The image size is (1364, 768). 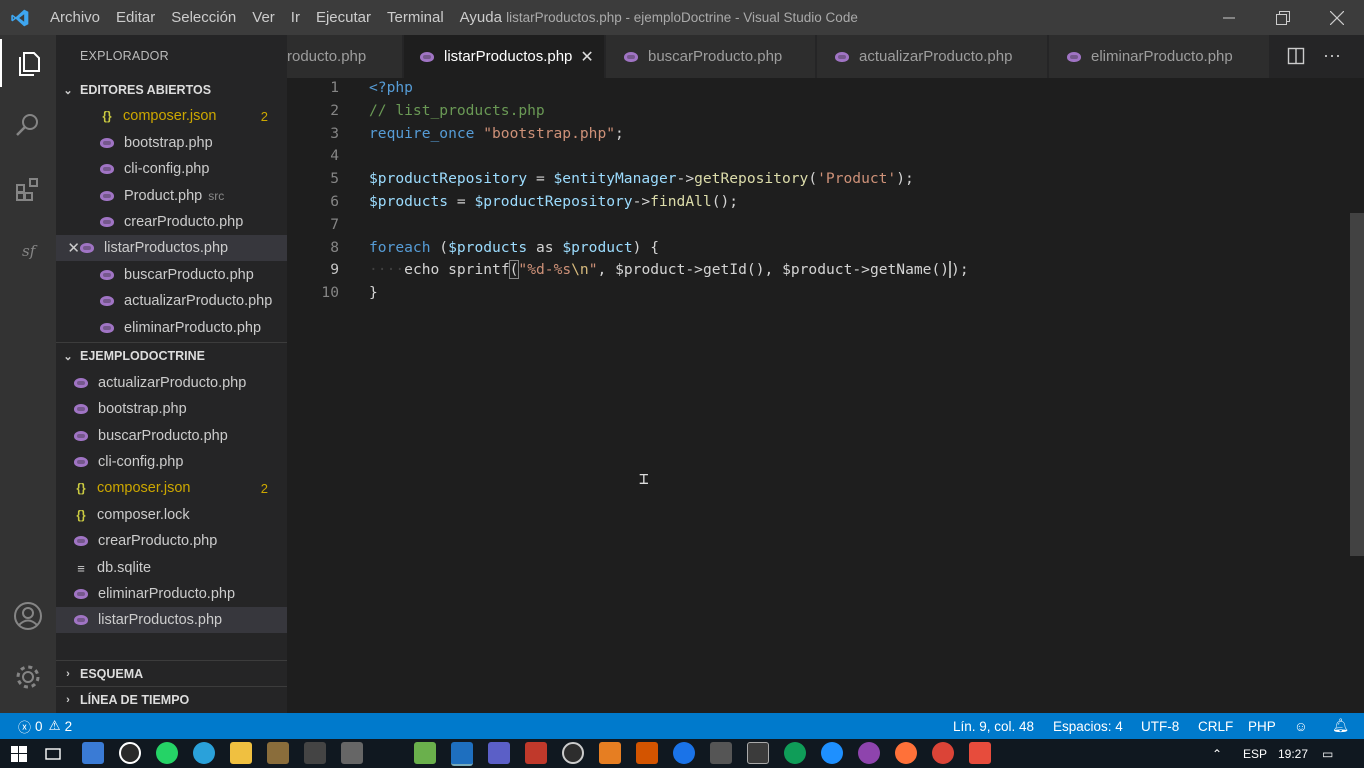 I want to click on file-tree-item: crearProducto.php, so click(x=171, y=541).